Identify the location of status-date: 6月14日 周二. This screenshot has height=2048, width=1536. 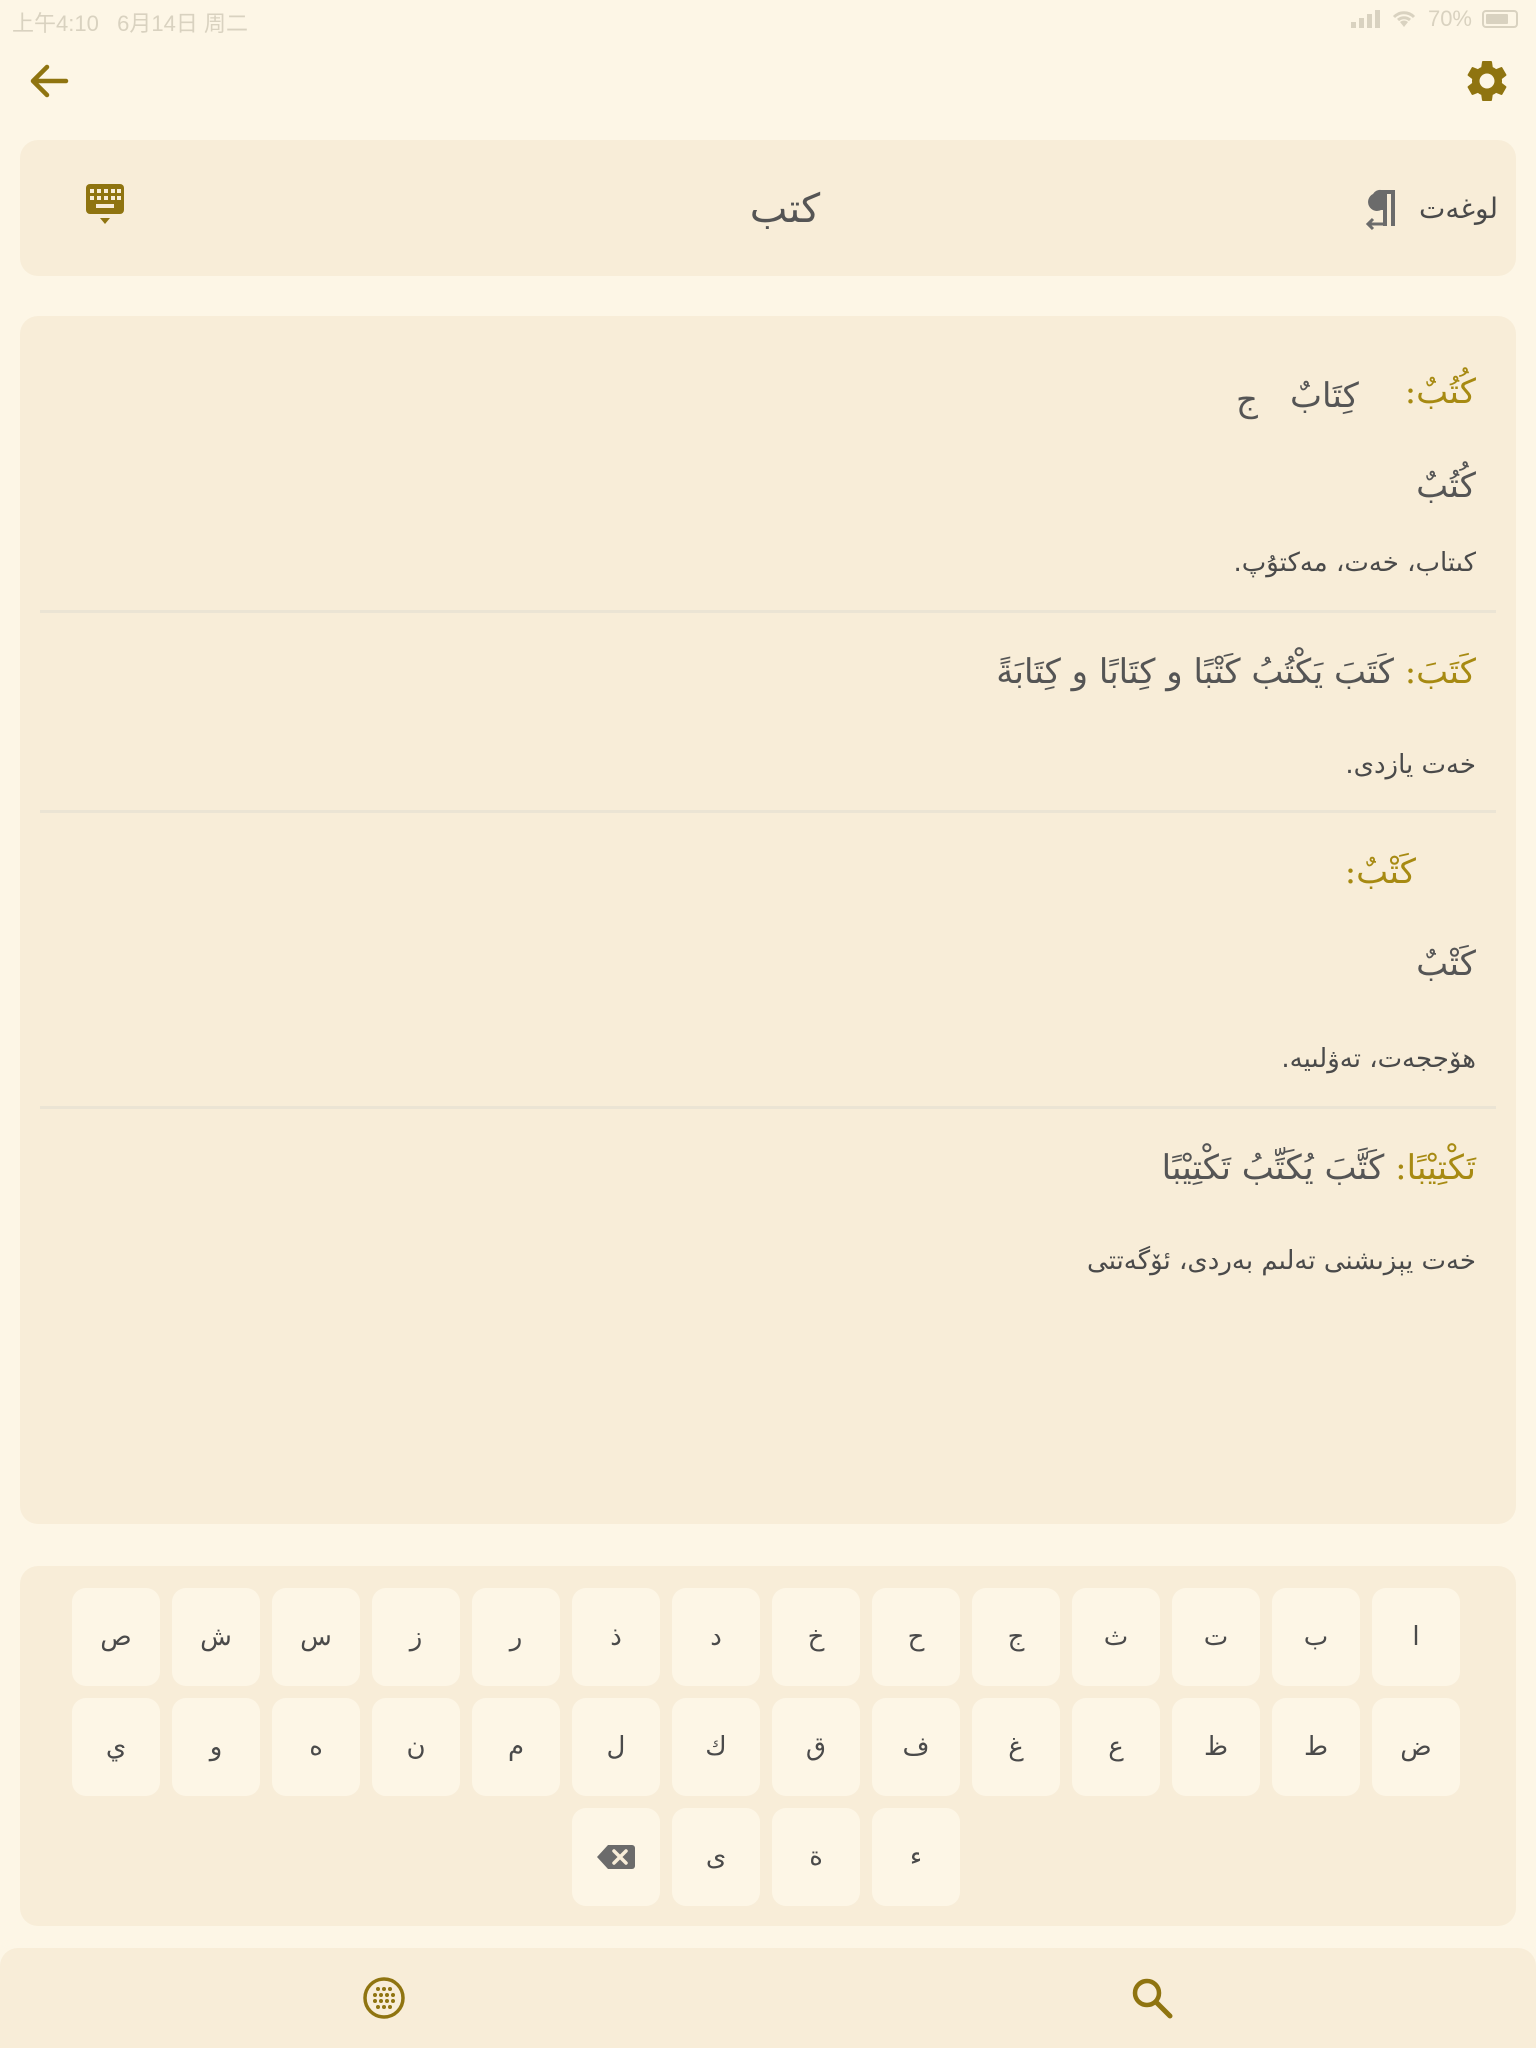
(182, 23).